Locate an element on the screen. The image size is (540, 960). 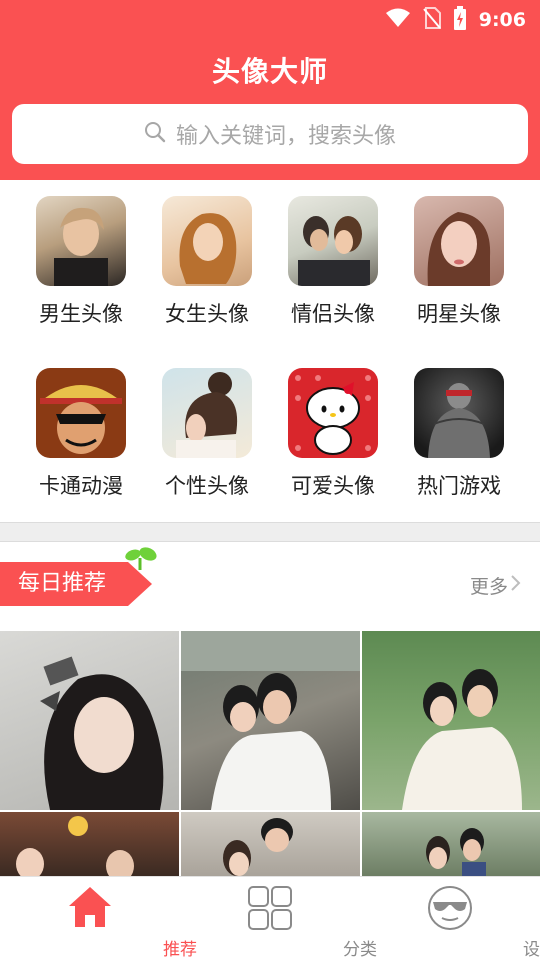
category-boys: 男生头像 is located at coordinates (81, 262).